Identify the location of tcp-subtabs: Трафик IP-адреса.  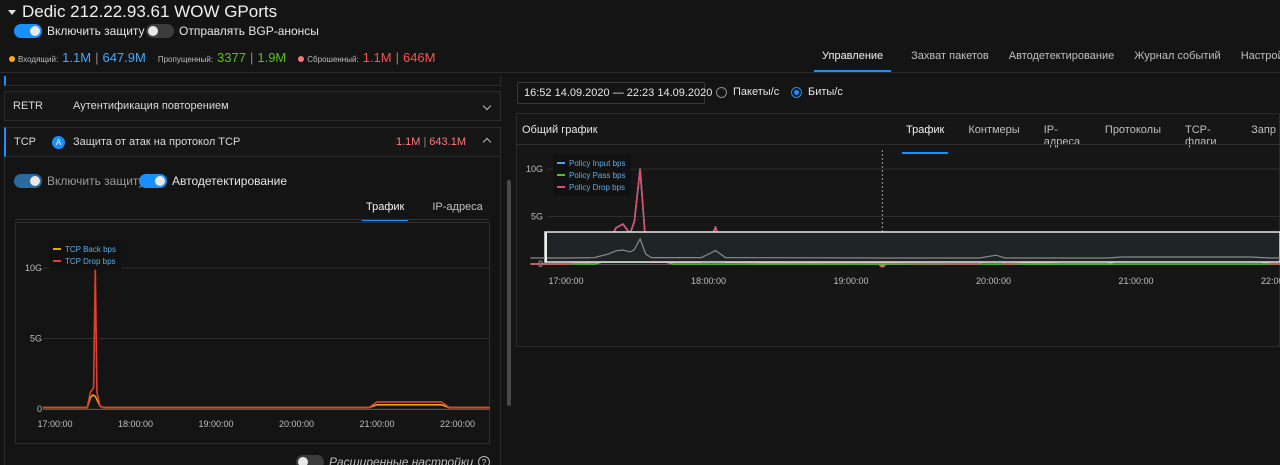
(424, 211).